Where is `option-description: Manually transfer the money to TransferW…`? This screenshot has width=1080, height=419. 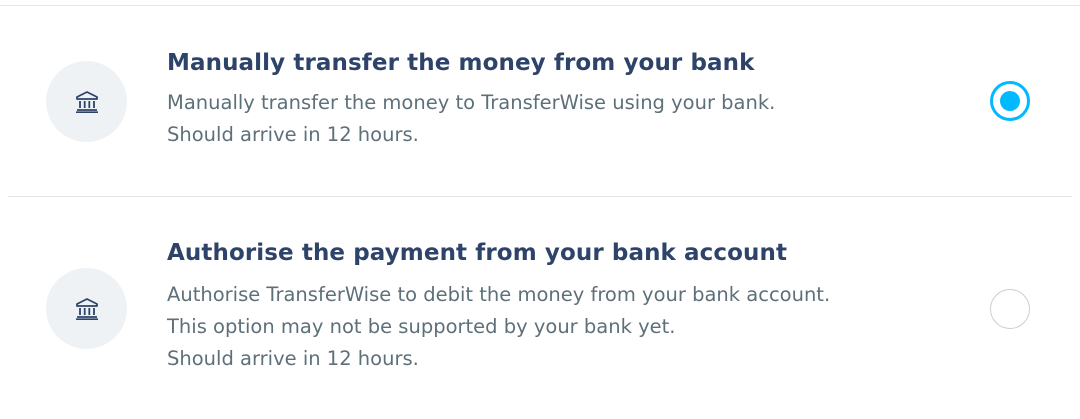
option-description: Manually transfer the money to TransferW… is located at coordinates (471, 119).